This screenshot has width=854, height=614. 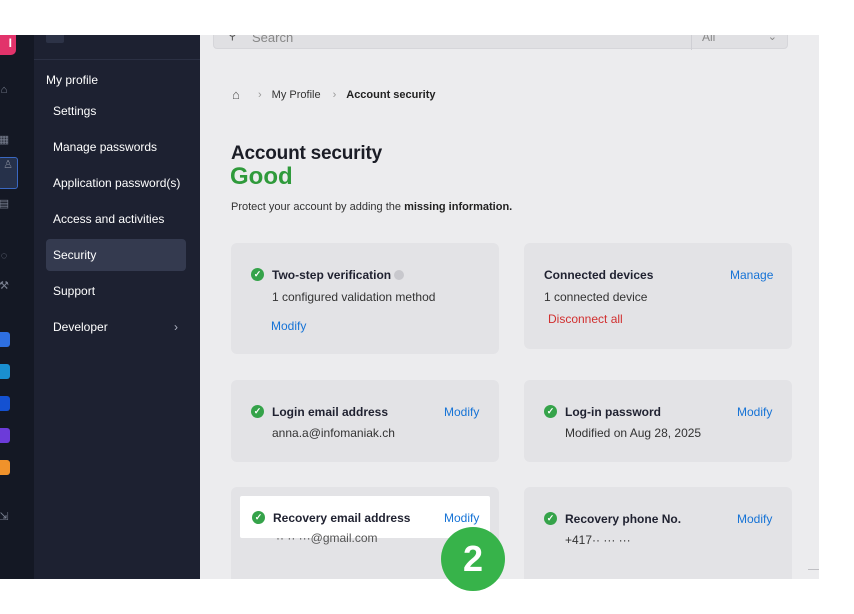 What do you see at coordinates (17, 307) in the screenshot?
I see `icon-rail: I ⌂ ▦ ♙ ▤ ◌ ⚒ ⇲` at bounding box center [17, 307].